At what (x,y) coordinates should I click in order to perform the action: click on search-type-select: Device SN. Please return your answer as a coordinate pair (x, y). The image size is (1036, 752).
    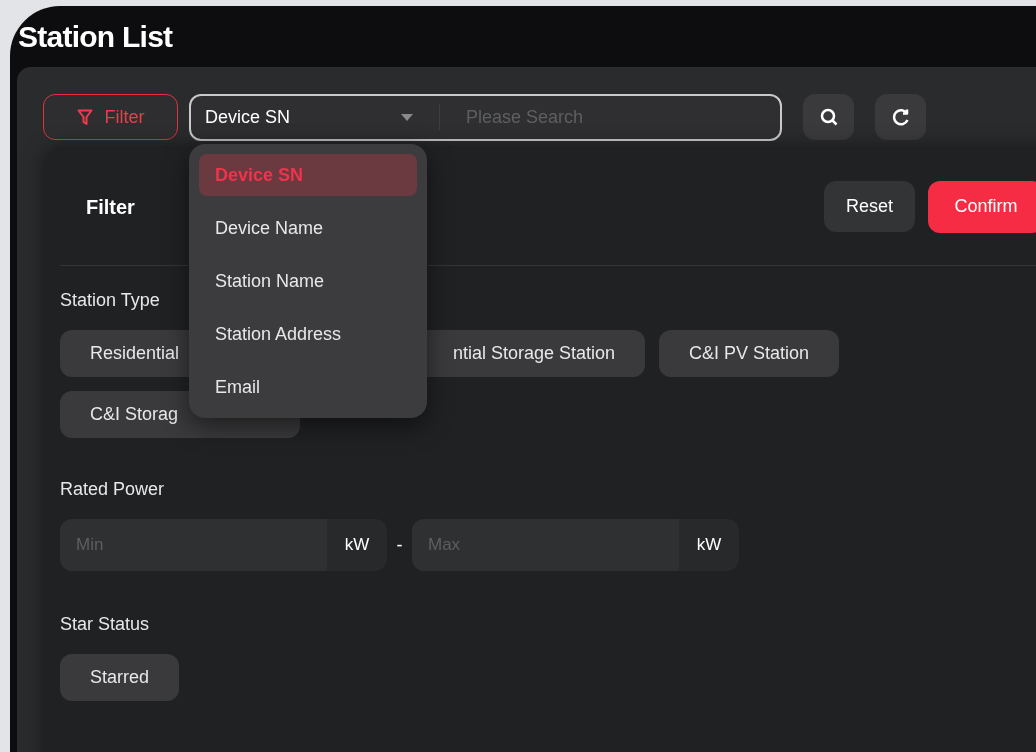
    Looking at the image, I should click on (315, 117).